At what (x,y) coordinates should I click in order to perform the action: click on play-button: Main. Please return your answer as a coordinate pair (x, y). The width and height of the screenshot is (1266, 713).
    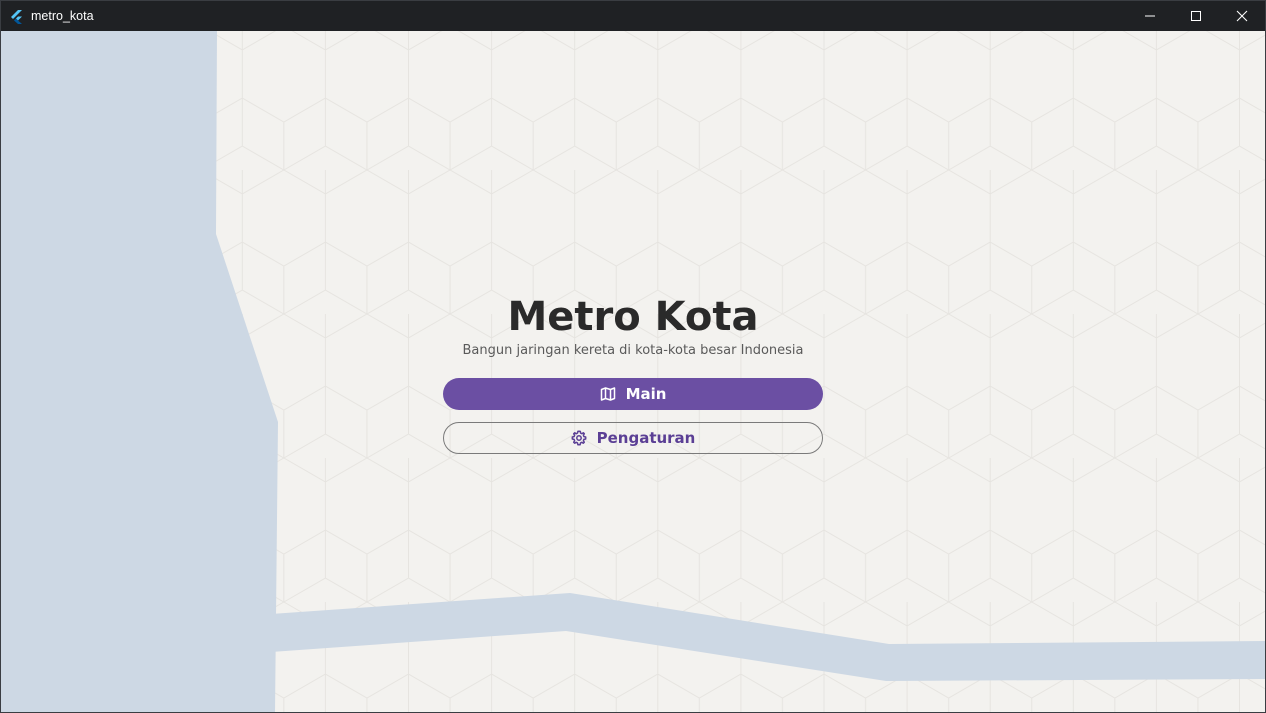
    Looking at the image, I should click on (633, 394).